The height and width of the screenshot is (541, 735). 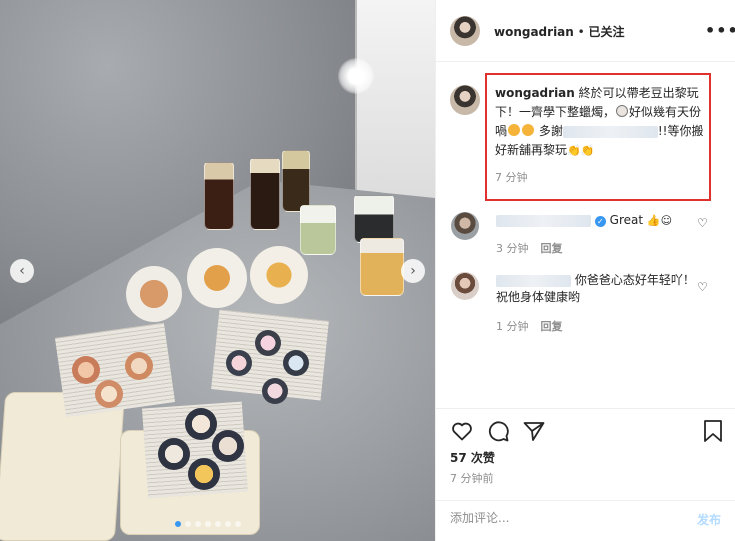 What do you see at coordinates (622, 111) in the screenshot?
I see `grimace-emoji-icon` at bounding box center [622, 111].